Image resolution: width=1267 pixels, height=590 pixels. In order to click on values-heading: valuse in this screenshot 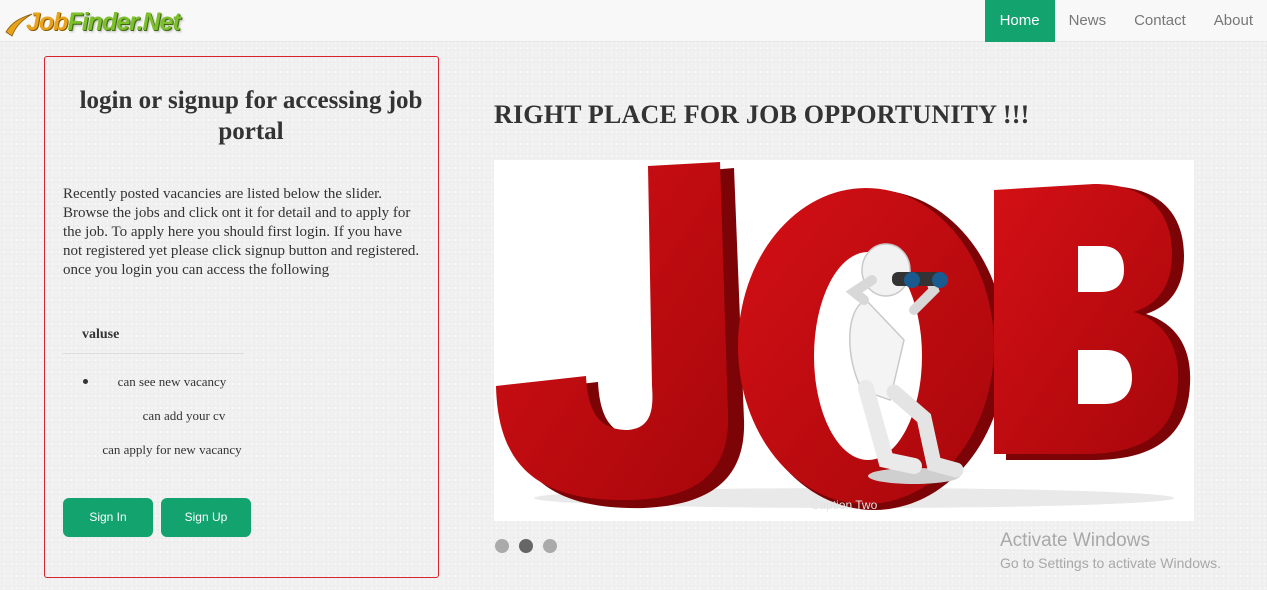, I will do `click(101, 334)`.